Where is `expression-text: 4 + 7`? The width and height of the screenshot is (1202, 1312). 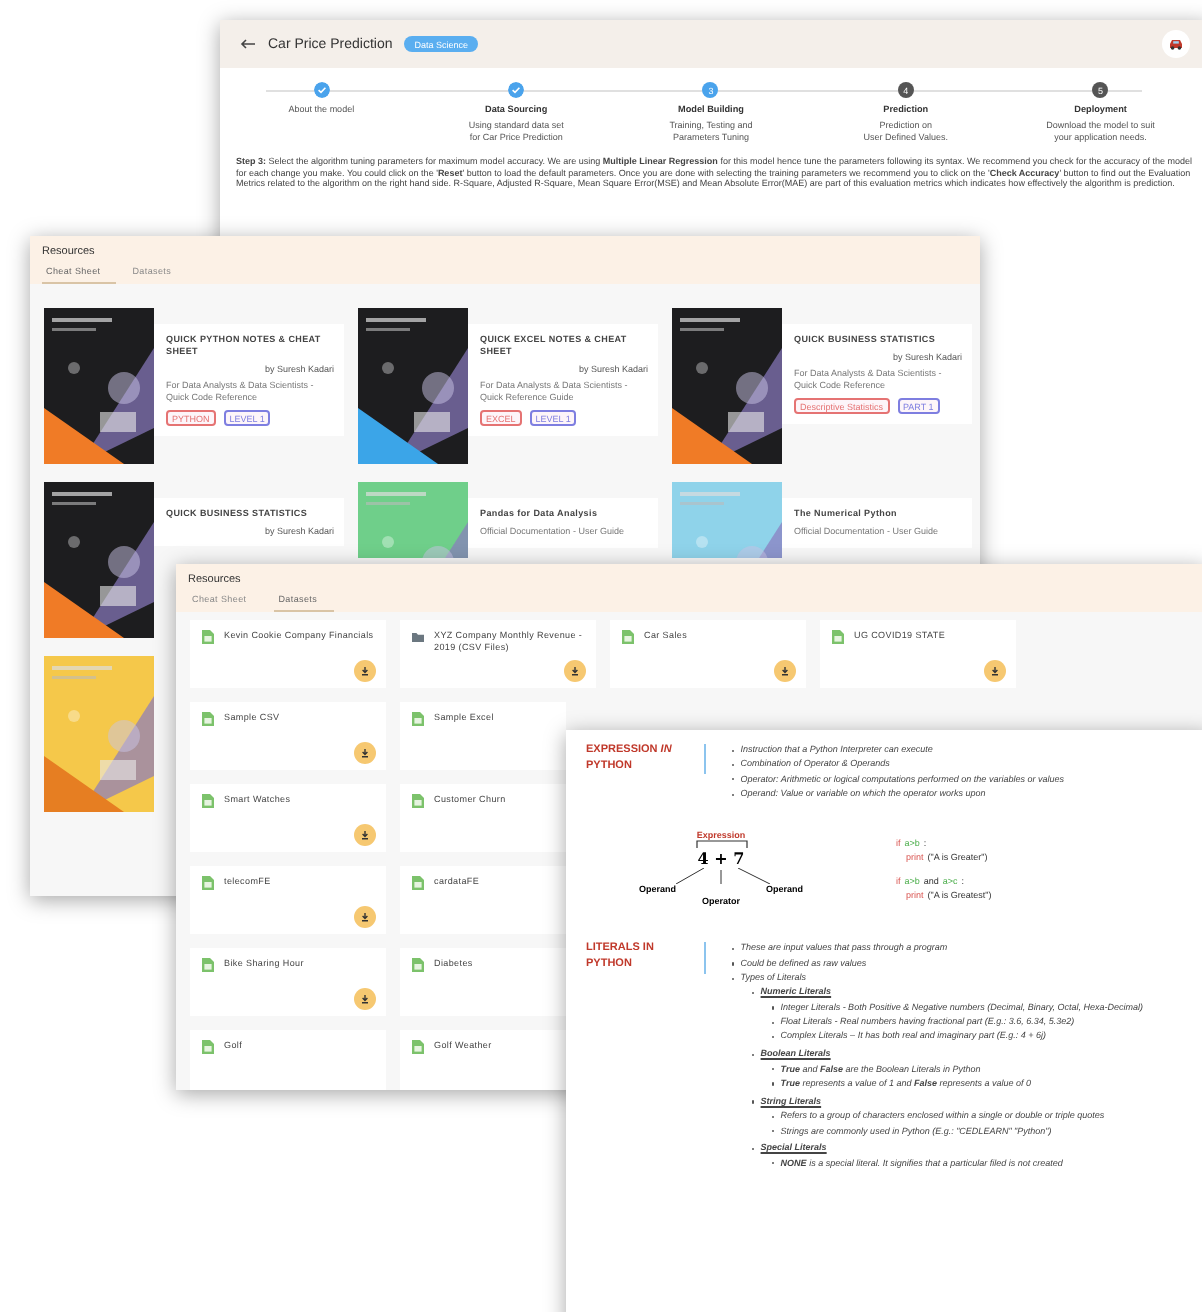 expression-text: 4 + 7 is located at coordinates (721, 858).